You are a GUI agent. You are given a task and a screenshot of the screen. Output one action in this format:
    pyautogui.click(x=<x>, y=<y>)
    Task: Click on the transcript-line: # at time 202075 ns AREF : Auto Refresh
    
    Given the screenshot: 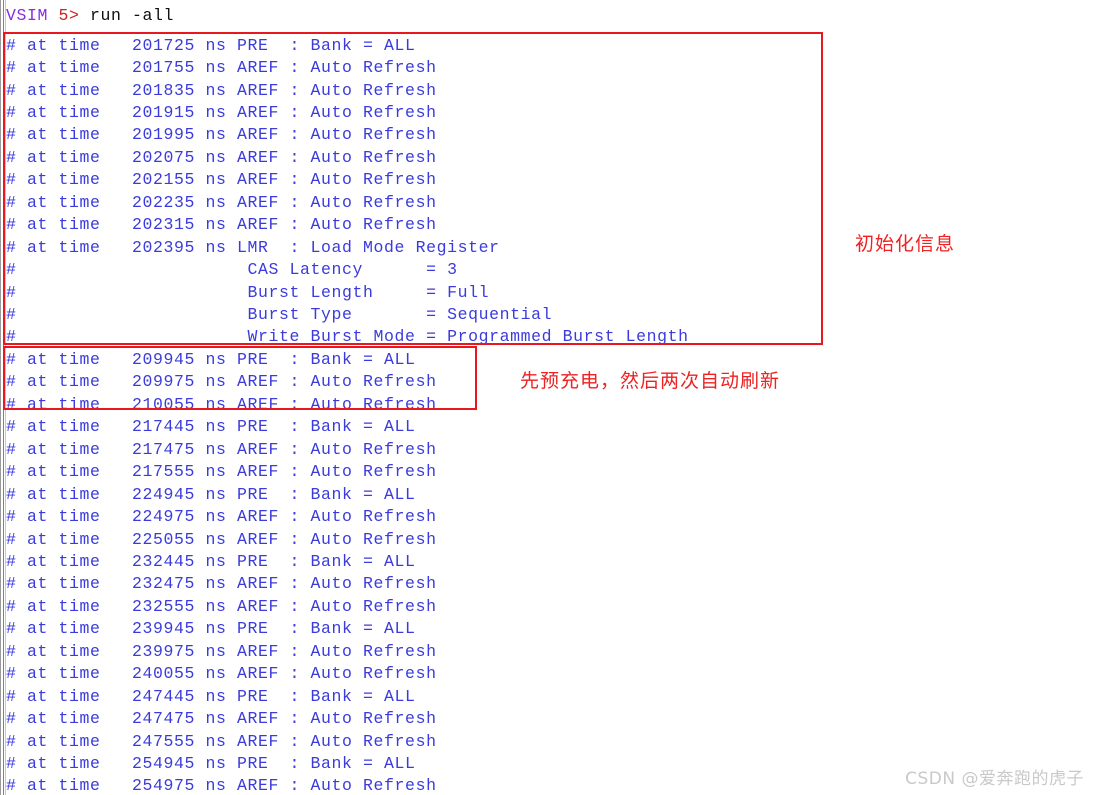 What is the action you would take?
    pyautogui.click(x=221, y=157)
    